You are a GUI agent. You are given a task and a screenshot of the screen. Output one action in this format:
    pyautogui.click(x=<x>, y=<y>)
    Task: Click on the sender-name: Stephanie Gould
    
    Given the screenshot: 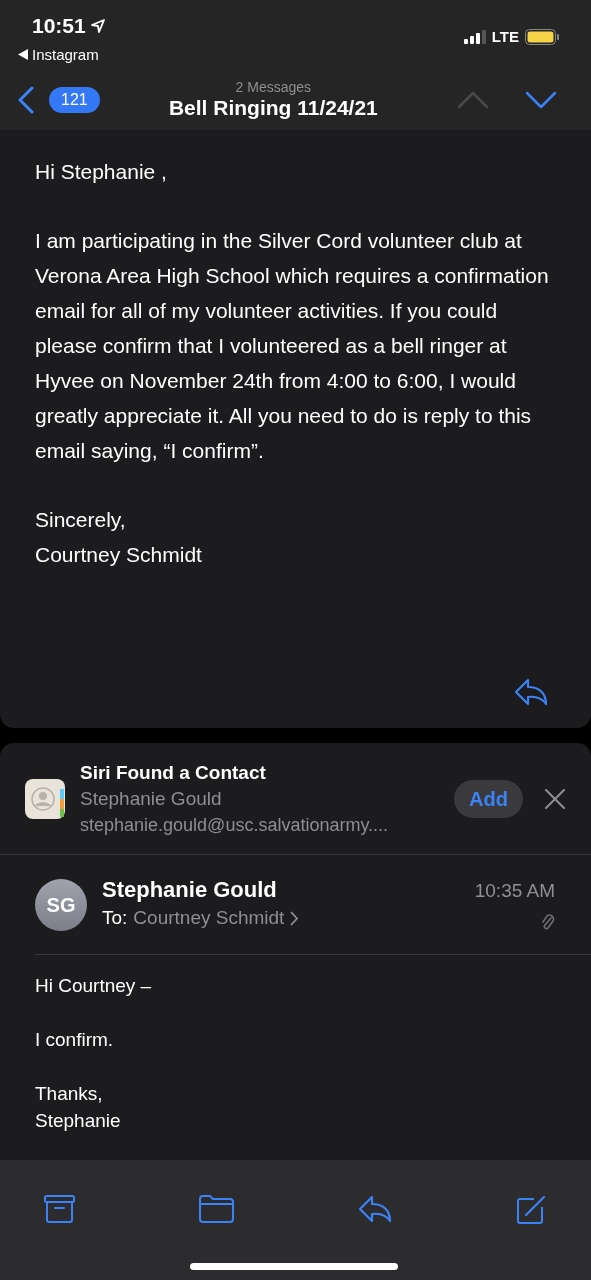 What is the action you would take?
    pyautogui.click(x=190, y=890)
    